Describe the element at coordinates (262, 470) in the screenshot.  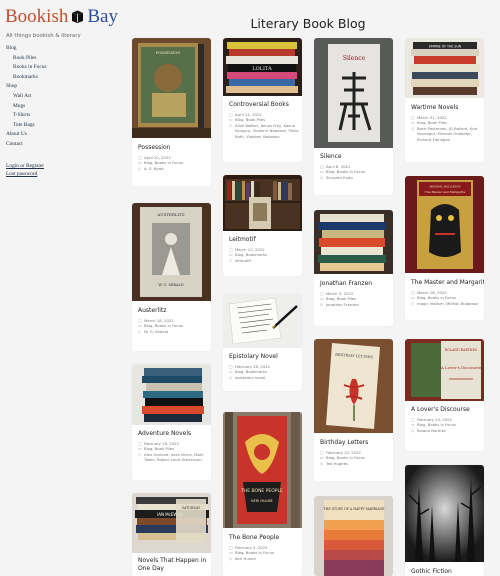
I see `post-image-the-bone-people: THE BONE PEOPLE KERI HULME` at that location.